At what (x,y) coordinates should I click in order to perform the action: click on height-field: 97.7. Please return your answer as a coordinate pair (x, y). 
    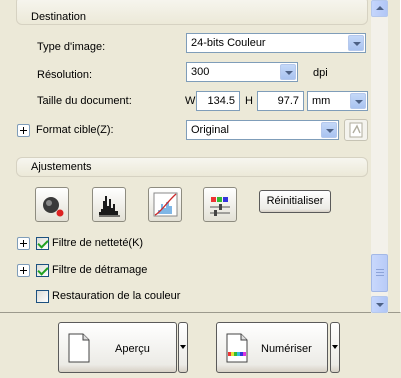
    Looking at the image, I should click on (280, 101).